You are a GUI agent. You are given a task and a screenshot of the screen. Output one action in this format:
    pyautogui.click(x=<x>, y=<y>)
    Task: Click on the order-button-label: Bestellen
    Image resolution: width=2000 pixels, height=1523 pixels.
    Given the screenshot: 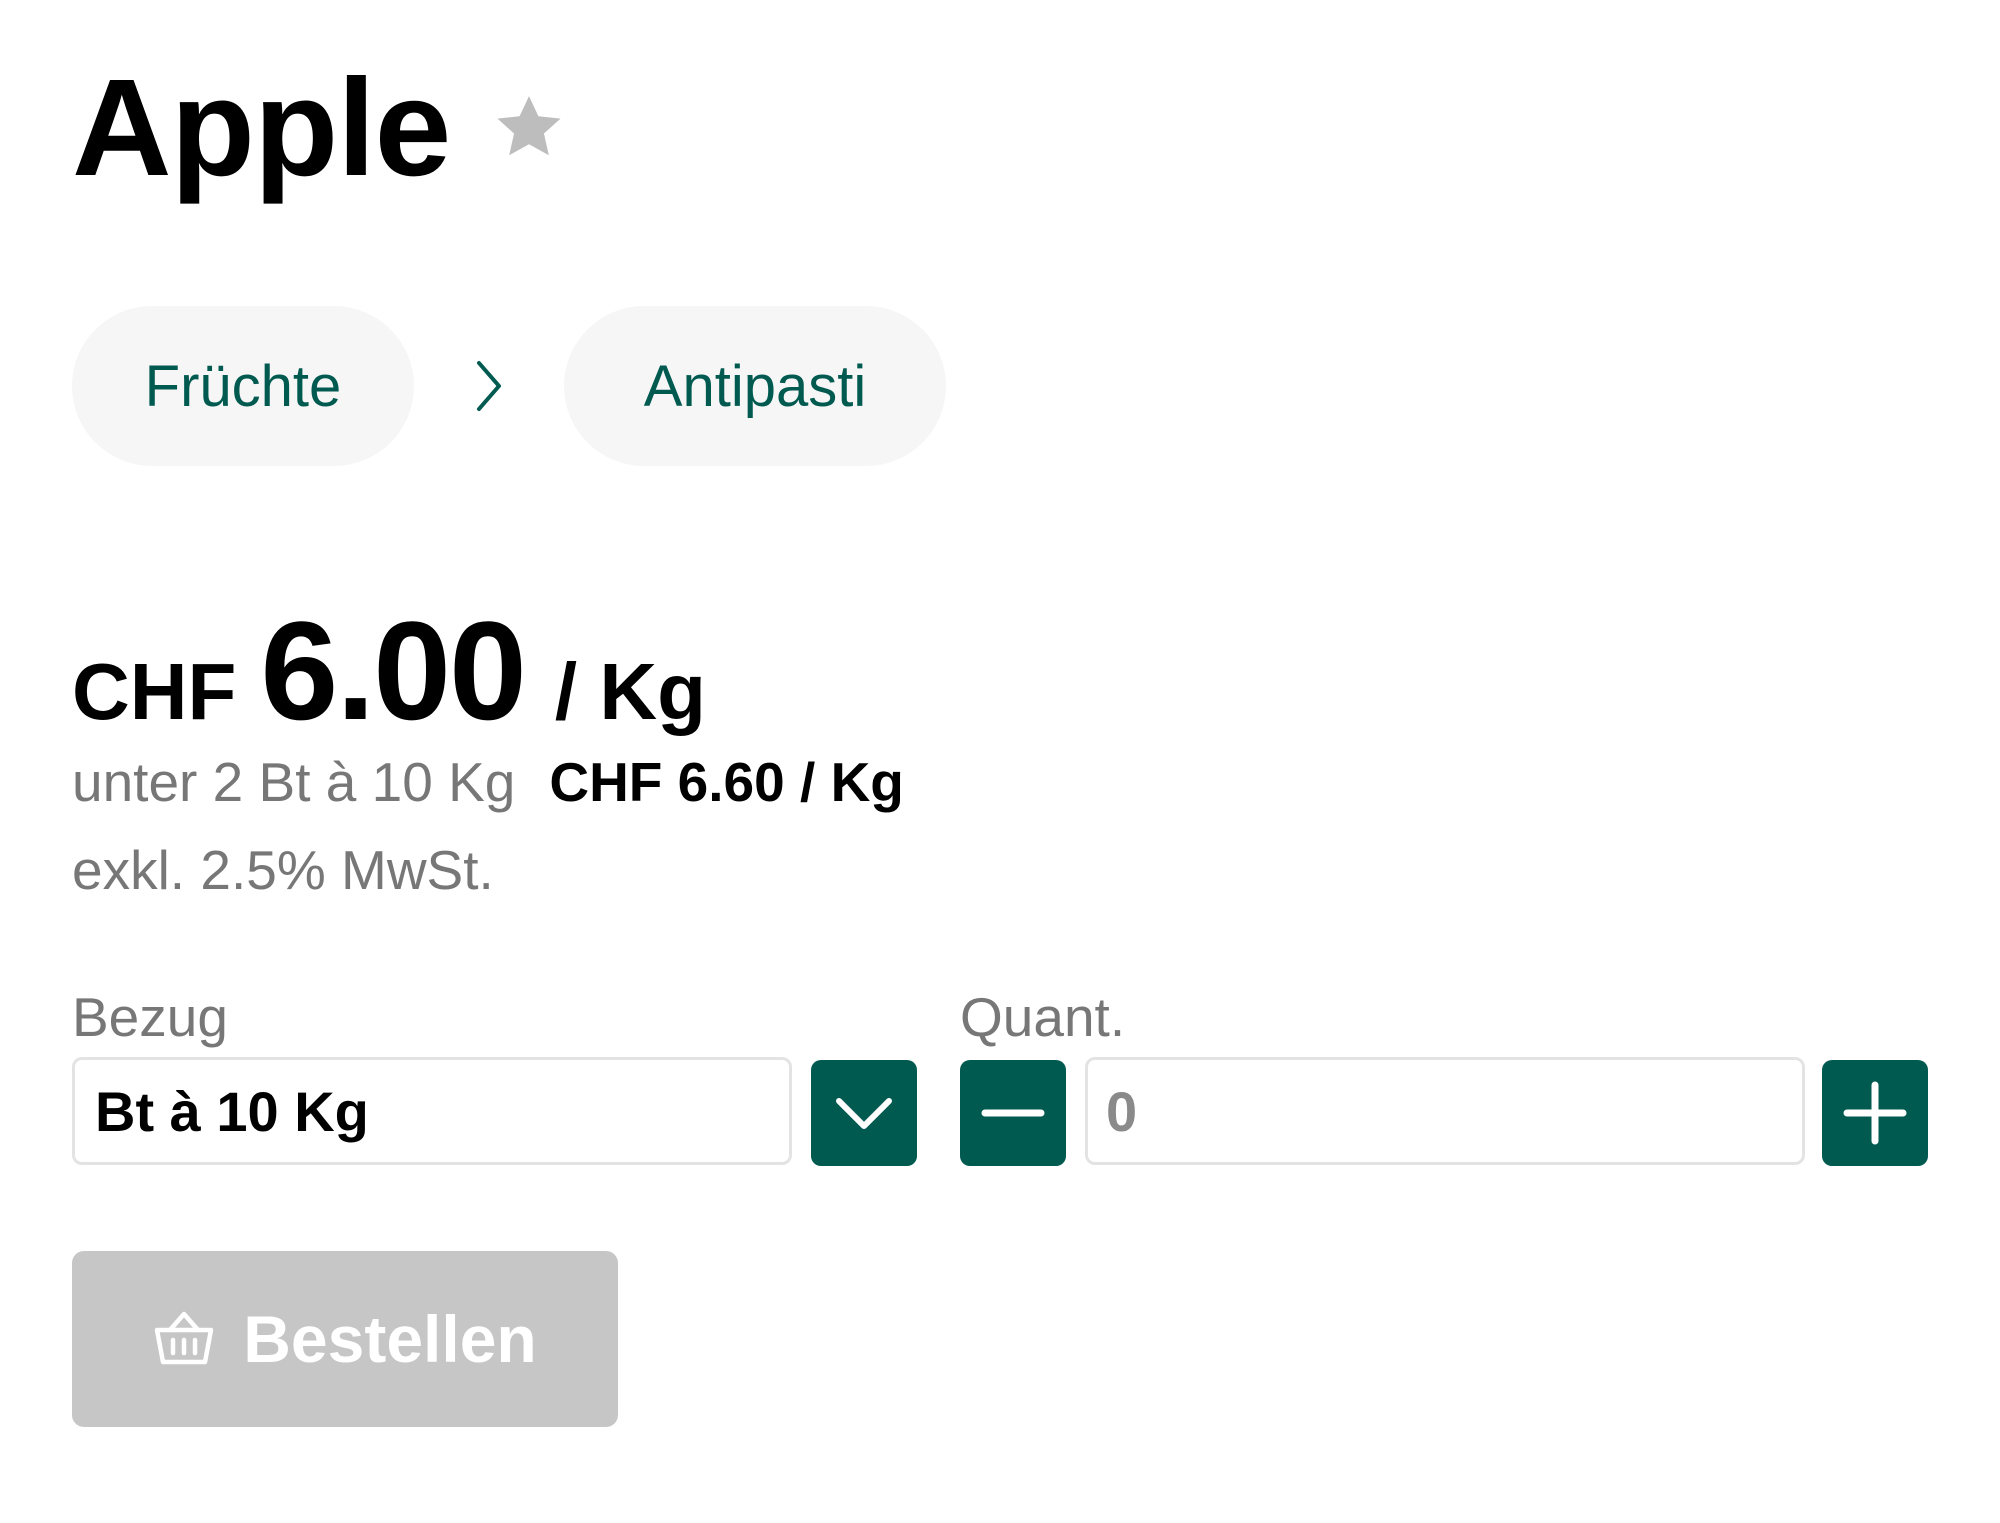 What is the action you would take?
    pyautogui.click(x=390, y=1339)
    